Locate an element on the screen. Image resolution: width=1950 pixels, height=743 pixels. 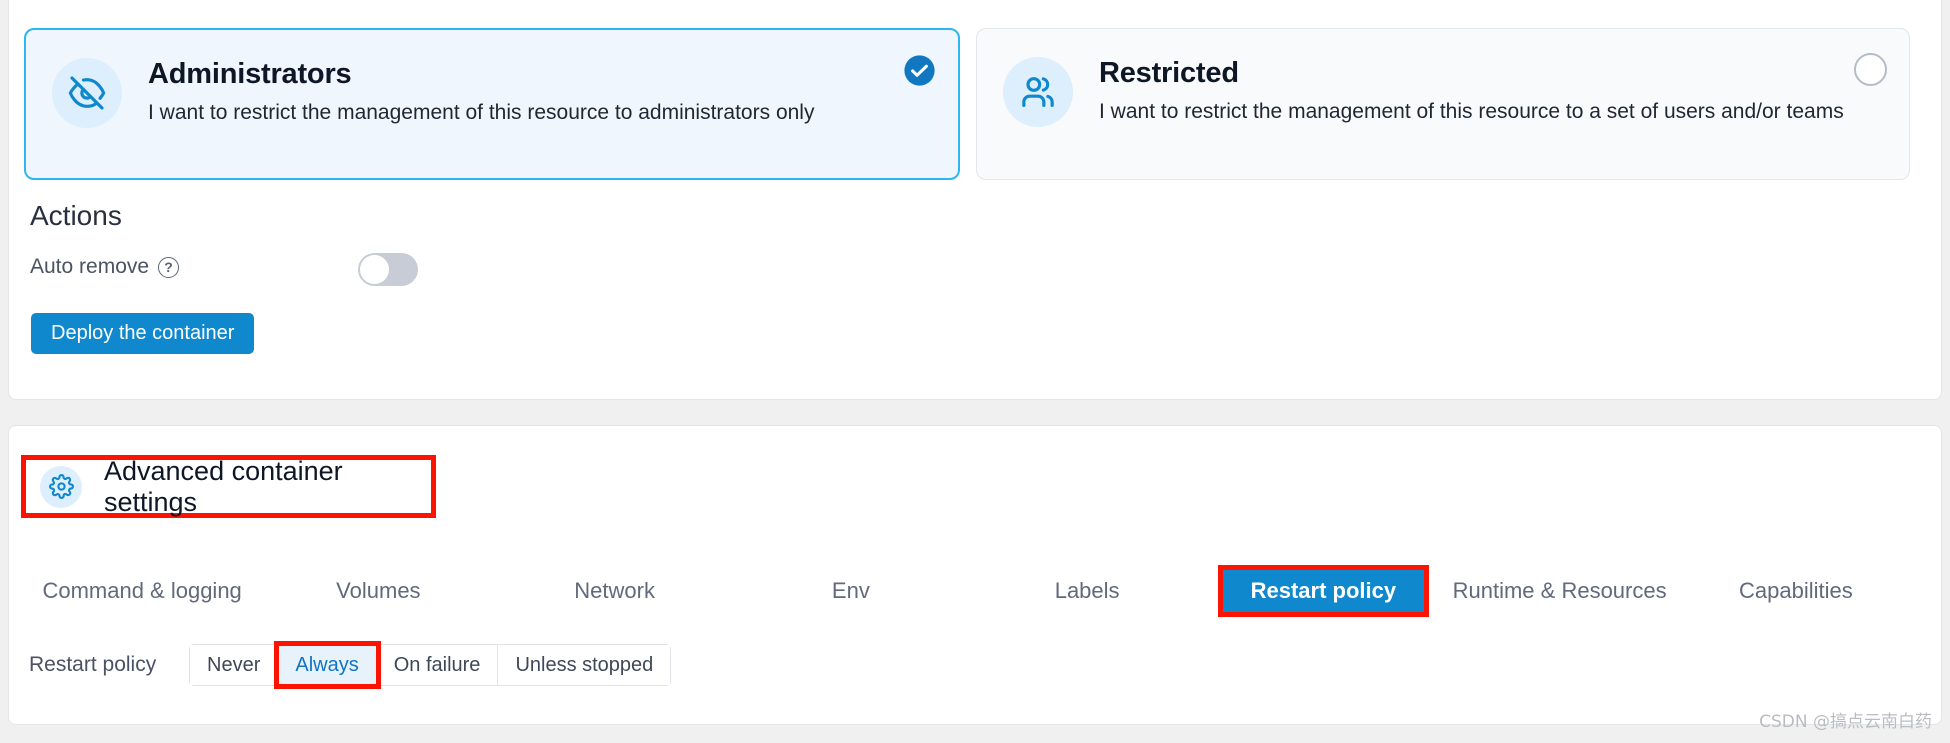
tab-label: Volumes is located at coordinates (378, 590).